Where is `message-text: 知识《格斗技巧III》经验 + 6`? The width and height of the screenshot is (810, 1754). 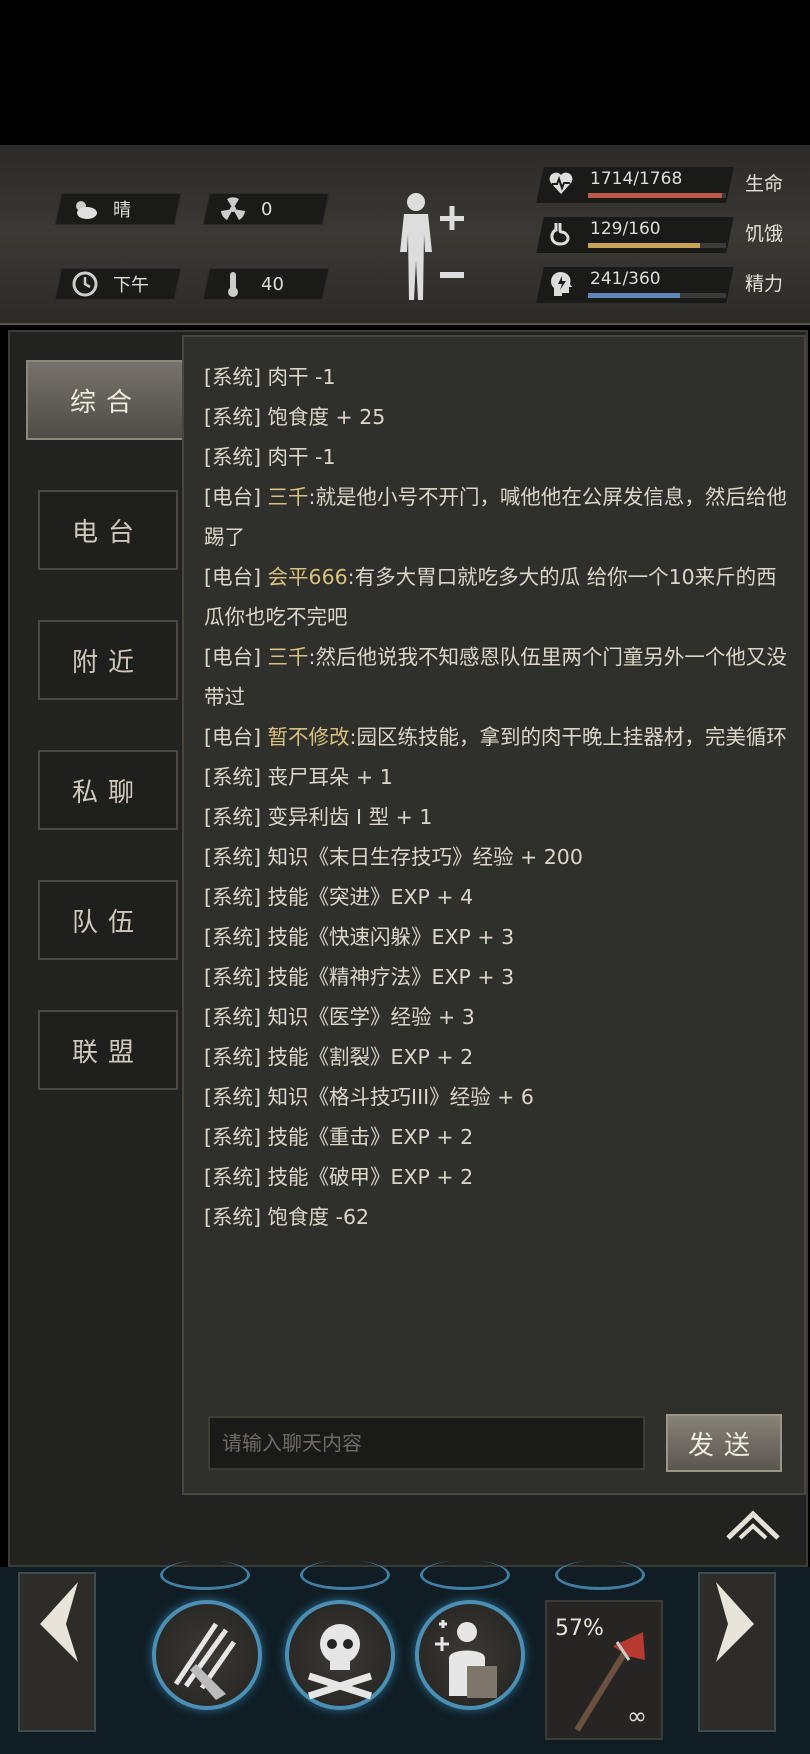
message-text: 知识《格斗技巧III》经验 + 6 is located at coordinates (400, 1097).